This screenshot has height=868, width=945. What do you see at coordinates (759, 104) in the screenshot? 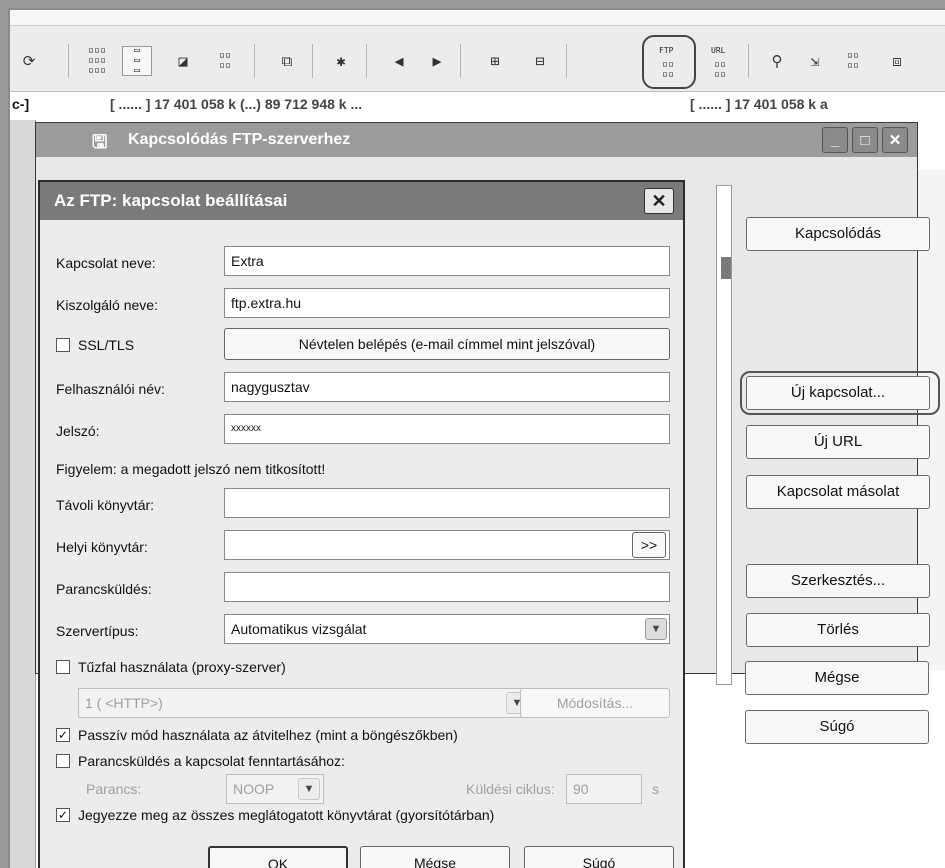
I see `free-space-right: [ ...... ] 17 401 058 k a` at bounding box center [759, 104].